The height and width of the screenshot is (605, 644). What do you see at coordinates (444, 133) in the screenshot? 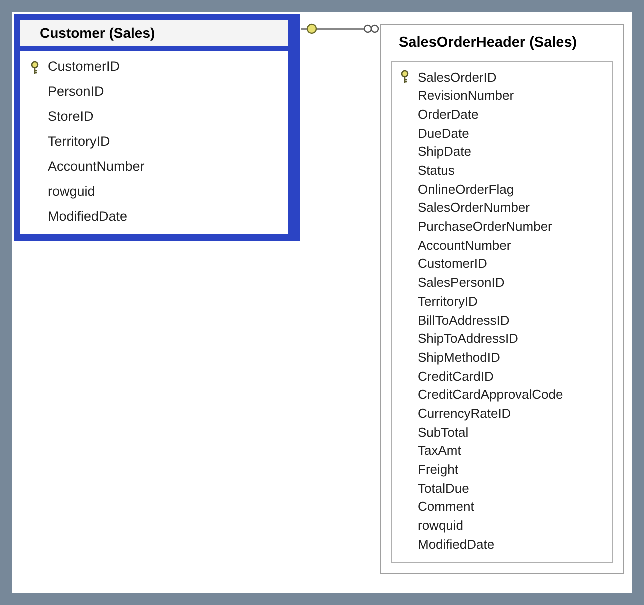
I see `column-name: DueDate` at bounding box center [444, 133].